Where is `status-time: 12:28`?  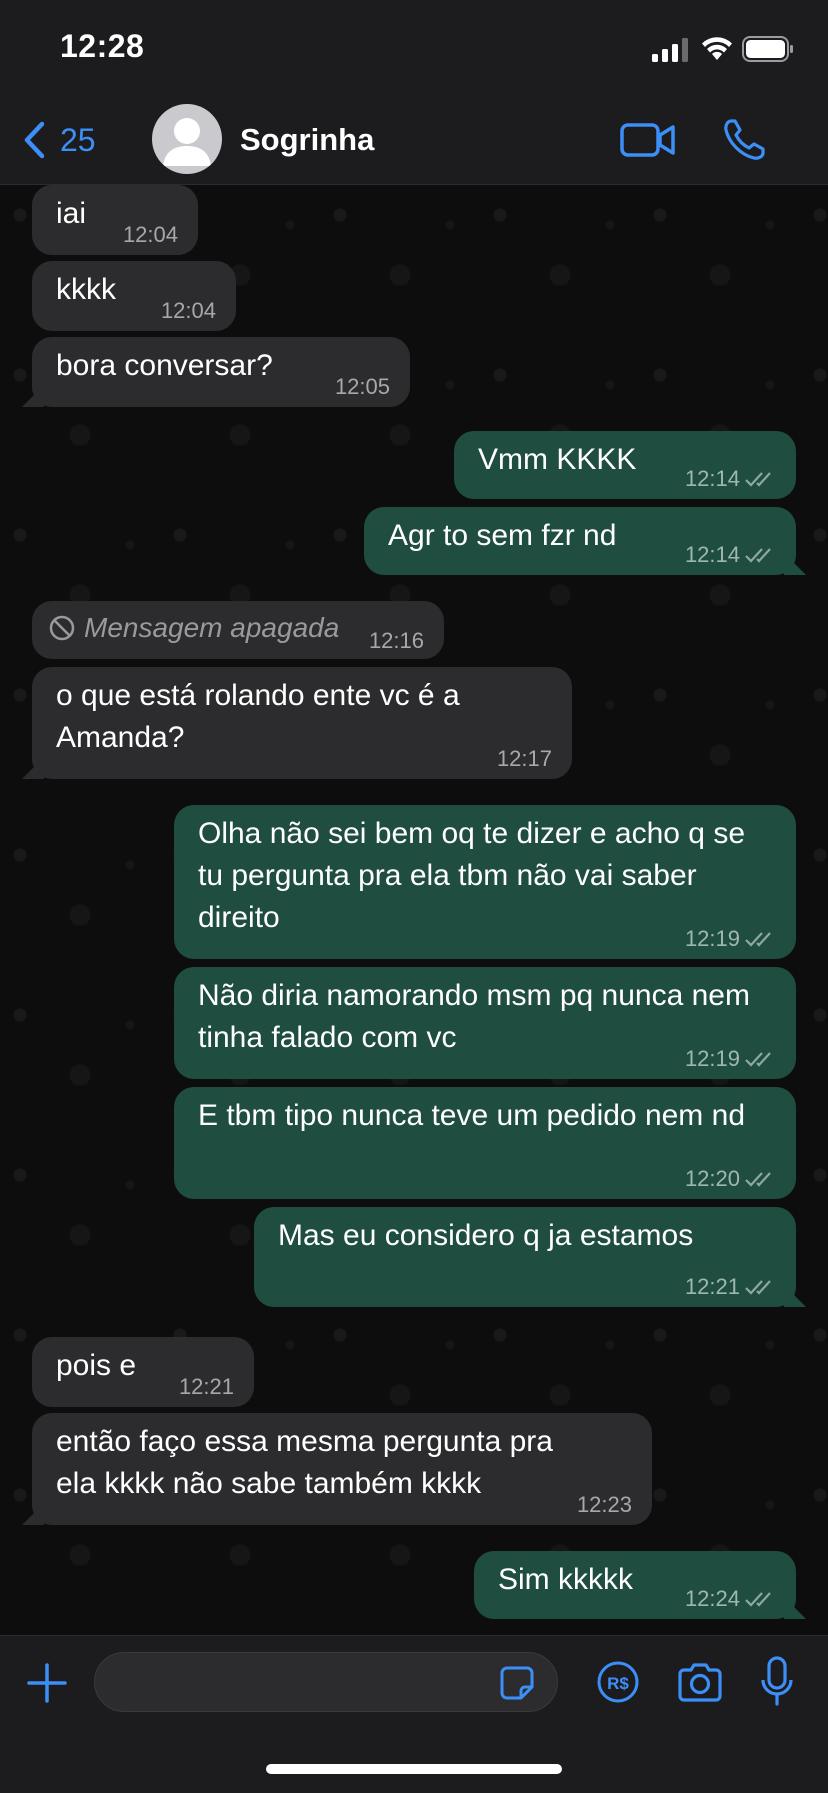
status-time: 12:28 is located at coordinates (102, 46).